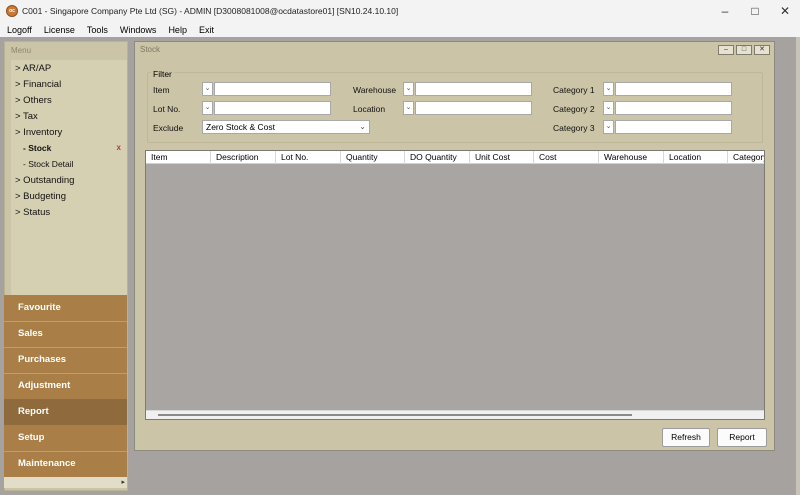  What do you see at coordinates (26, 116) in the screenshot?
I see `tree-item-tax: > Tax` at bounding box center [26, 116].